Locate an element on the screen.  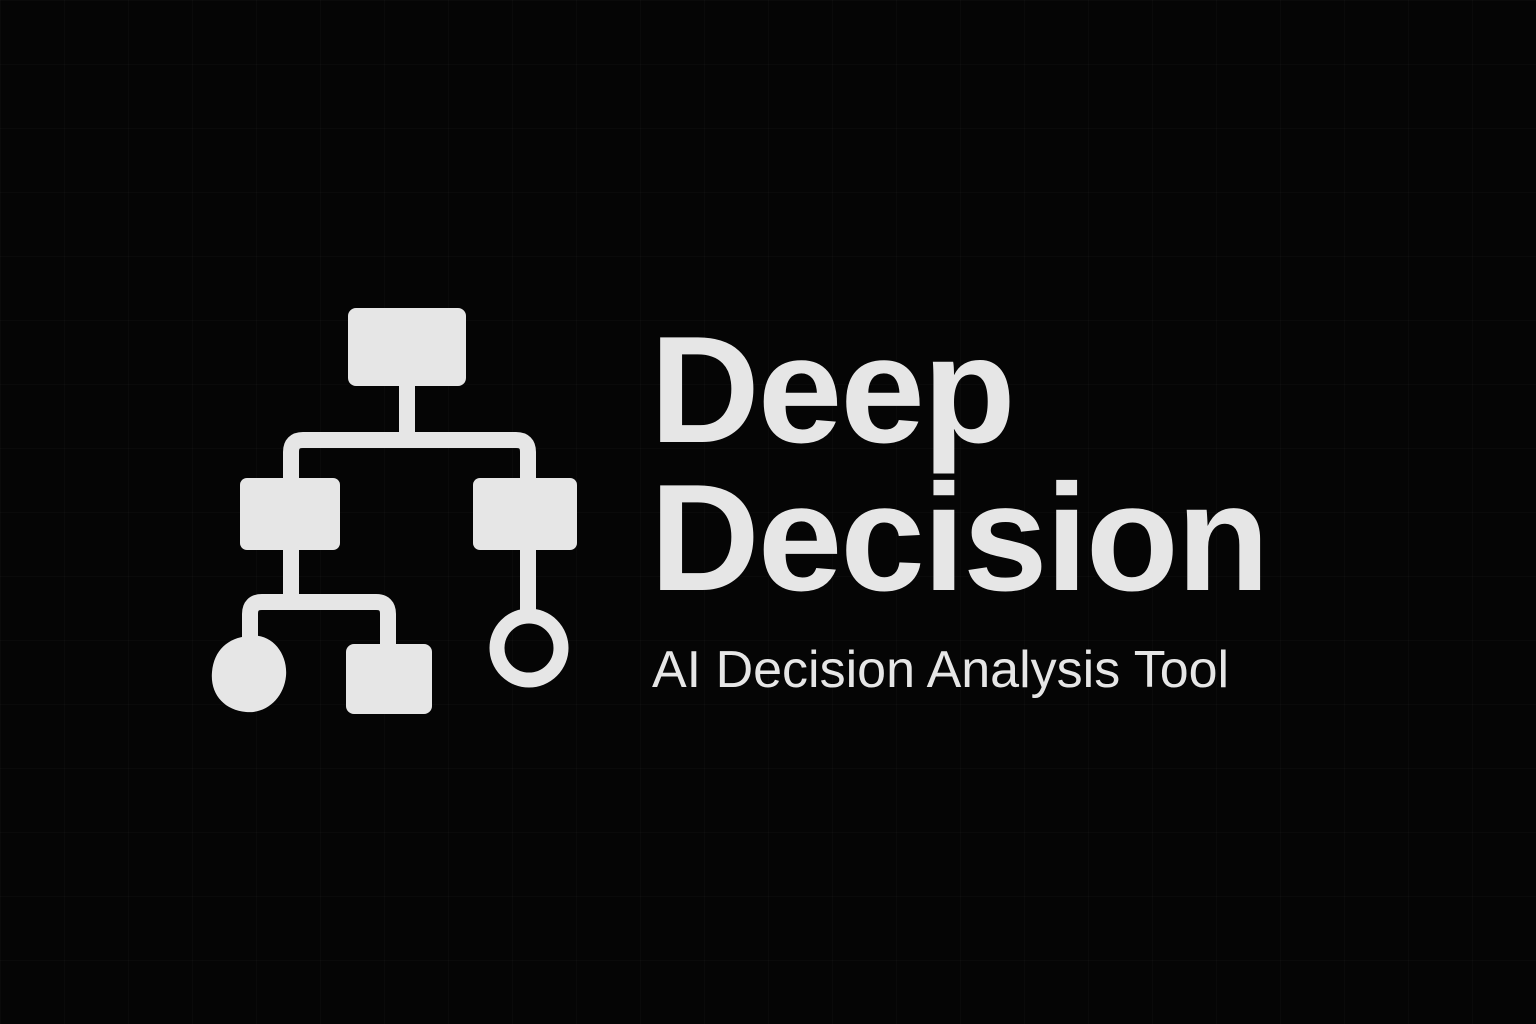
square-leaf-node is located at coordinates (389, 679).